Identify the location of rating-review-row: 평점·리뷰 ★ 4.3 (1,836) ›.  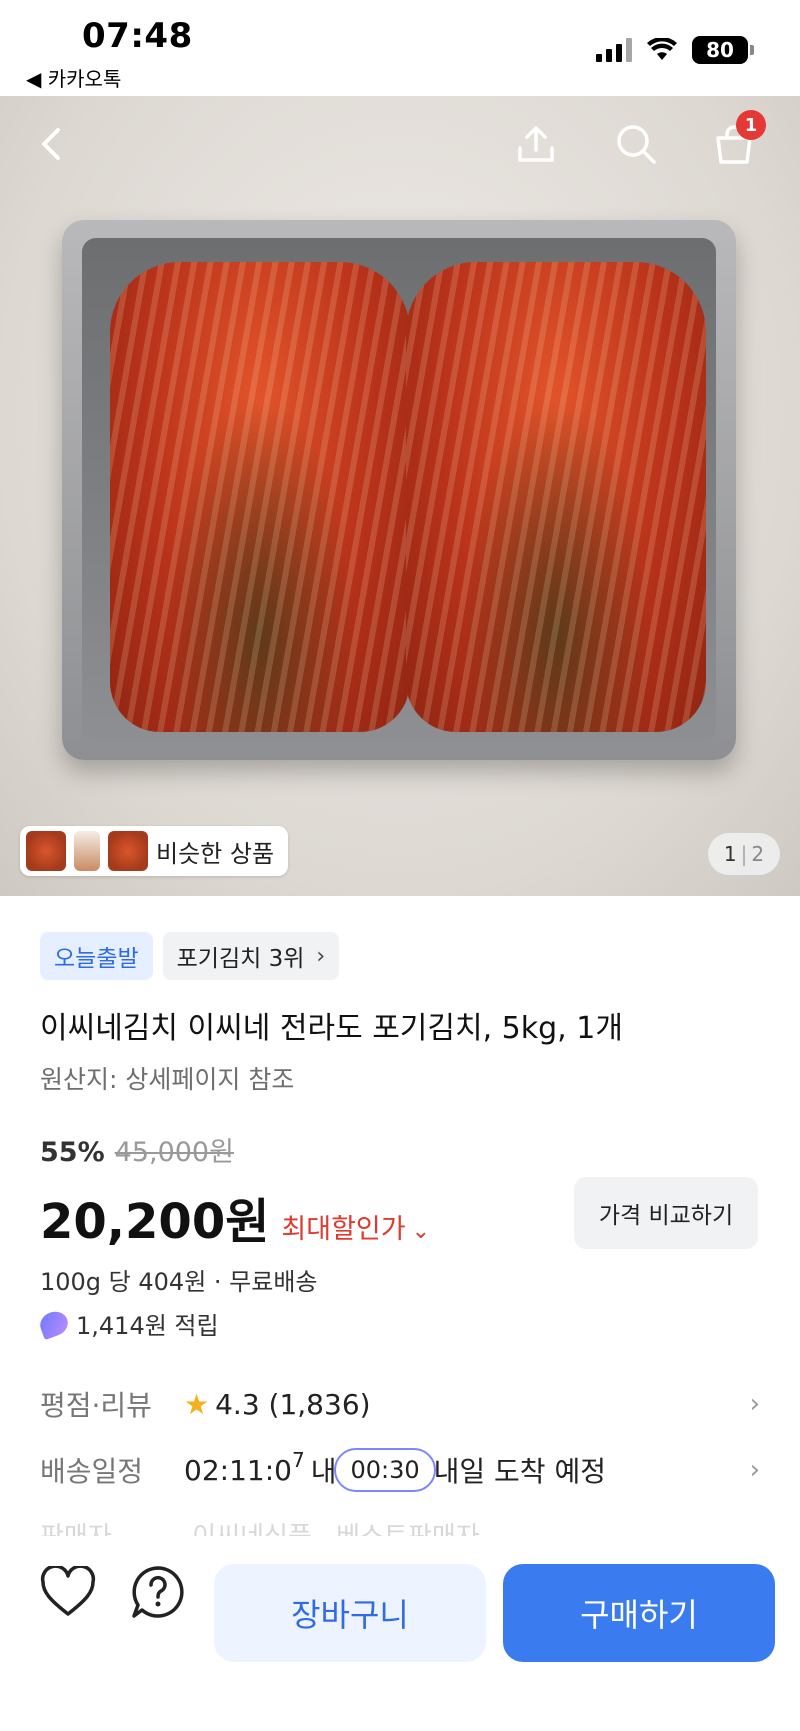
(400, 1404).